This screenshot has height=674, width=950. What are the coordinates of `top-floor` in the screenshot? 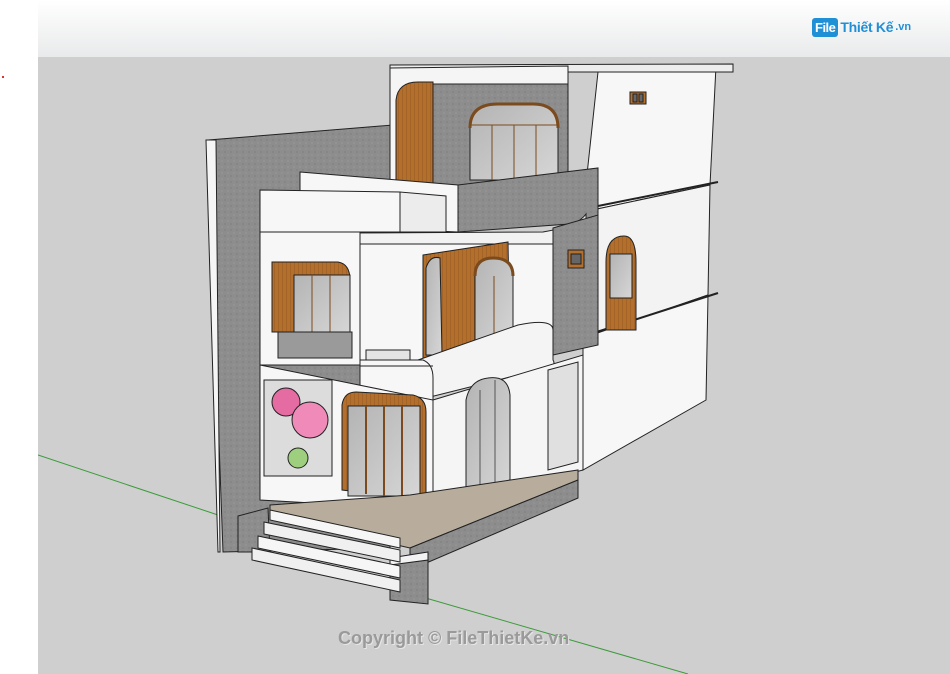 It's located at (479, 128).